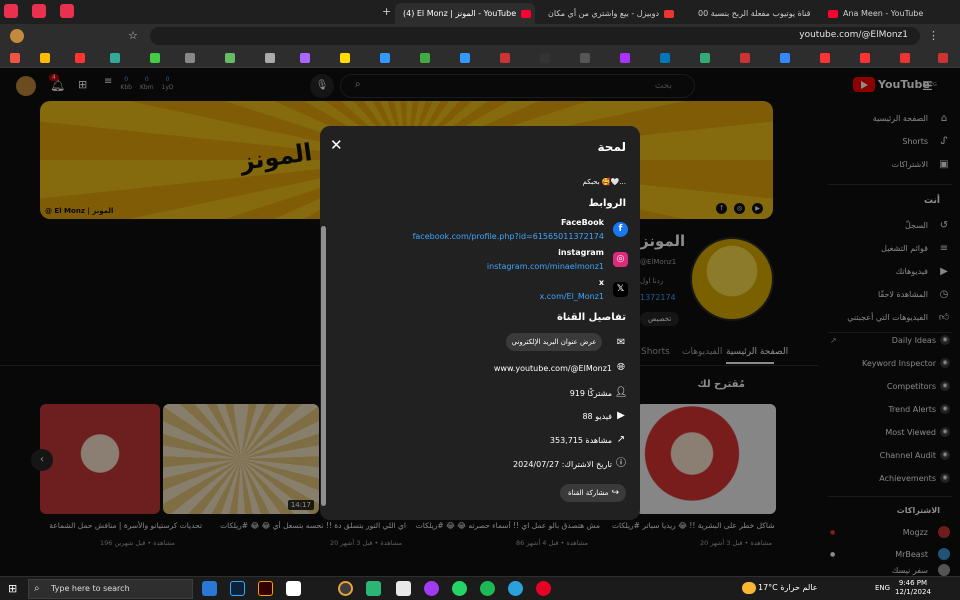  What do you see at coordinates (621, 439) in the screenshot?
I see `trending-icon: ↗` at bounding box center [621, 439].